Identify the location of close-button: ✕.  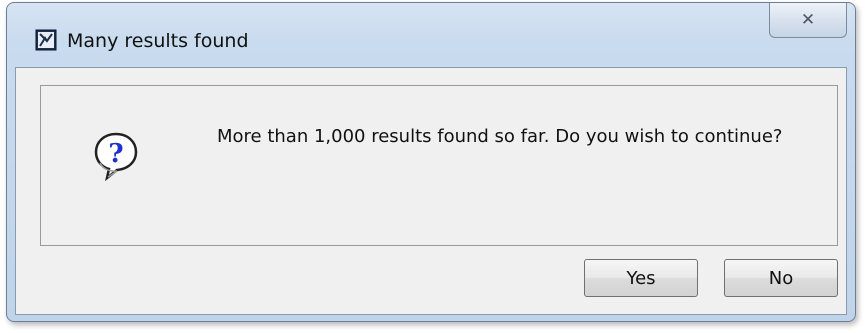
(808, 20).